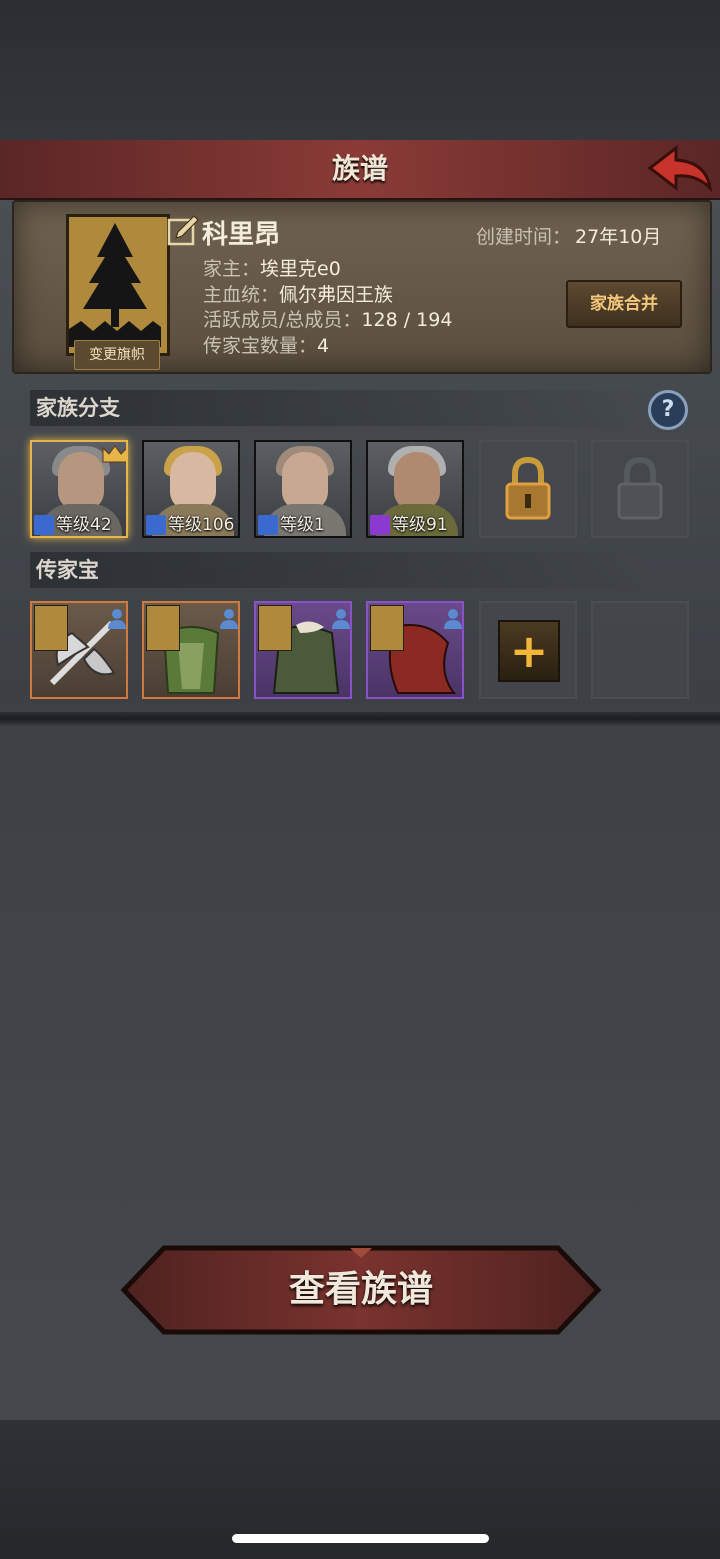 This screenshot has width=720, height=1559. Describe the element at coordinates (409, 525) in the screenshot. I see `member-level: 等级91` at that location.